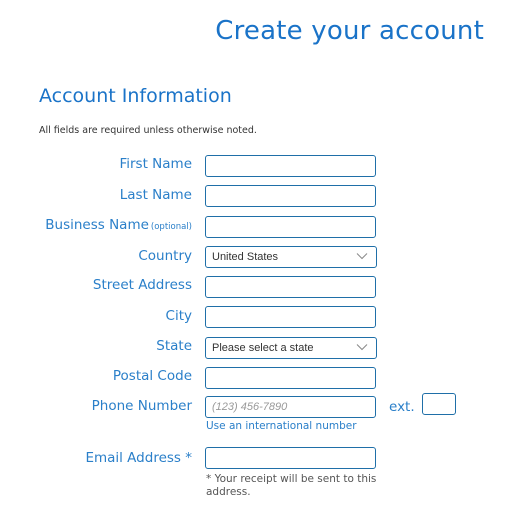  What do you see at coordinates (291, 257) in the screenshot?
I see `country-select: United States` at bounding box center [291, 257].